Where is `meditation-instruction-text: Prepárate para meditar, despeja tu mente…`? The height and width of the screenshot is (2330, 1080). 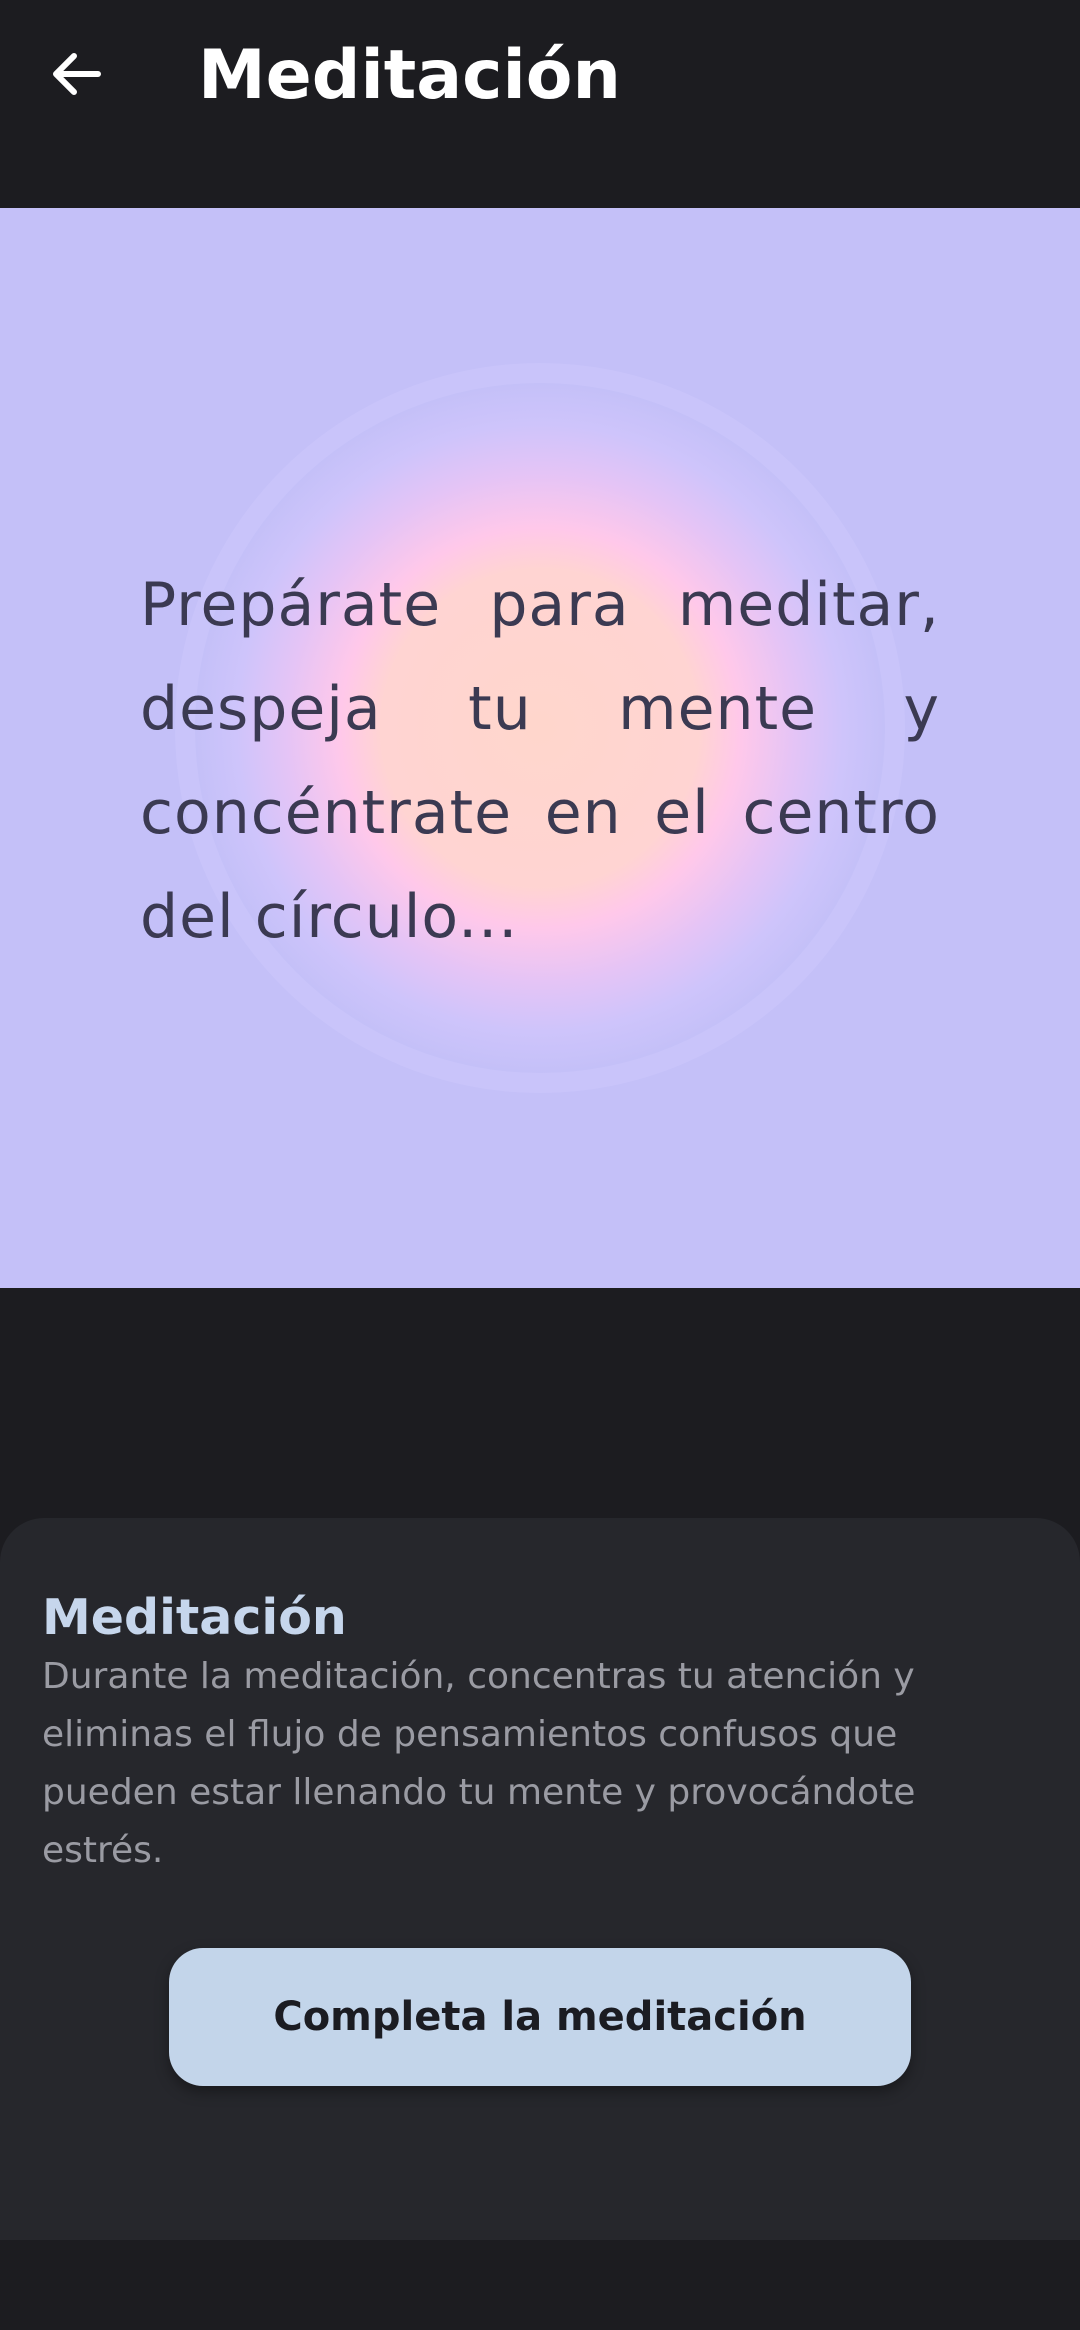
meditation-instruction-text: Prepárate para meditar, despeja tu mente… is located at coordinates (540, 761).